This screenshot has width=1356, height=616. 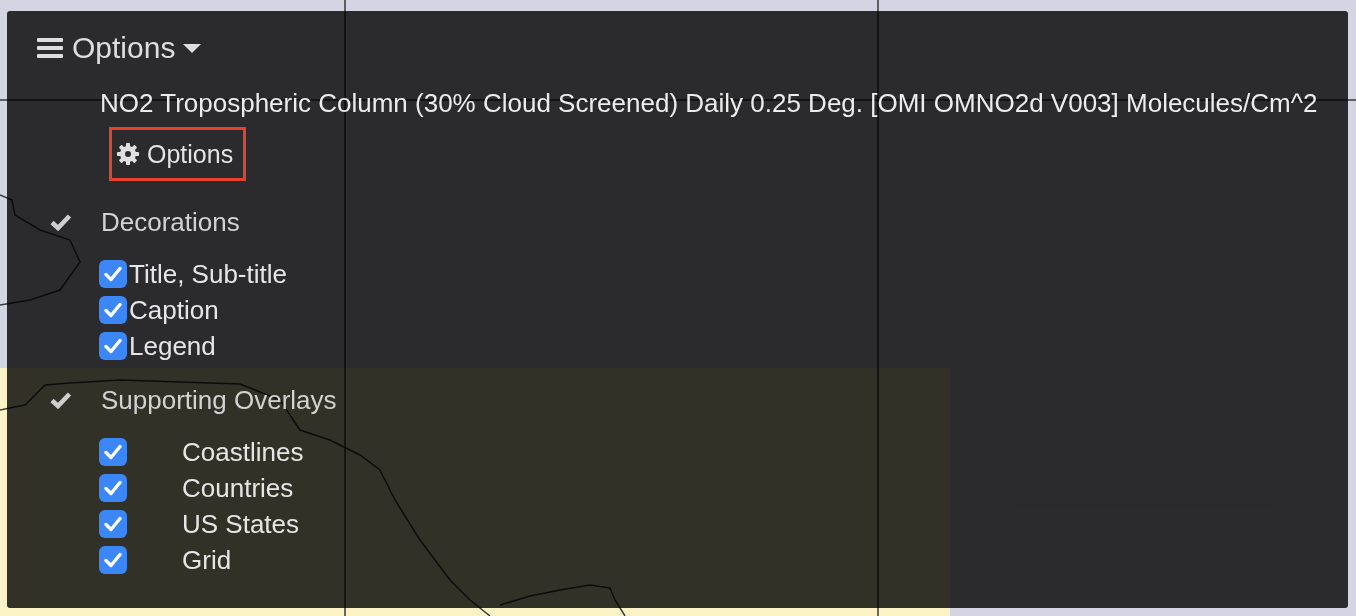 I want to click on checkbox-label: Title, Sub-title, so click(x=208, y=274).